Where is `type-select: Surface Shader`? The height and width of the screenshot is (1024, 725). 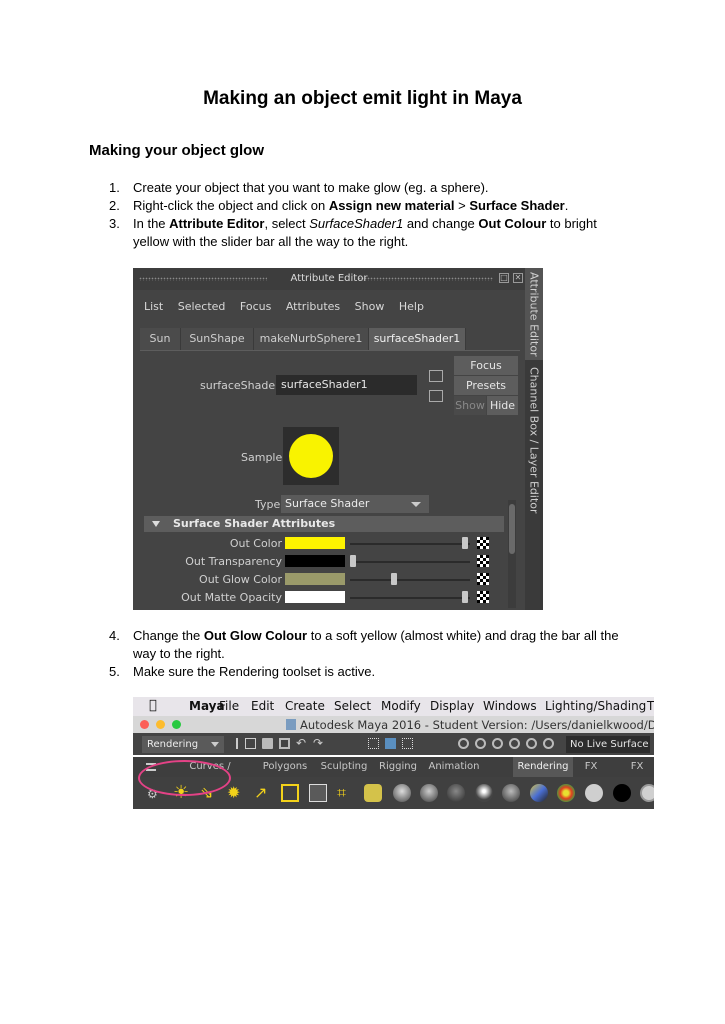 type-select: Surface Shader is located at coordinates (355, 504).